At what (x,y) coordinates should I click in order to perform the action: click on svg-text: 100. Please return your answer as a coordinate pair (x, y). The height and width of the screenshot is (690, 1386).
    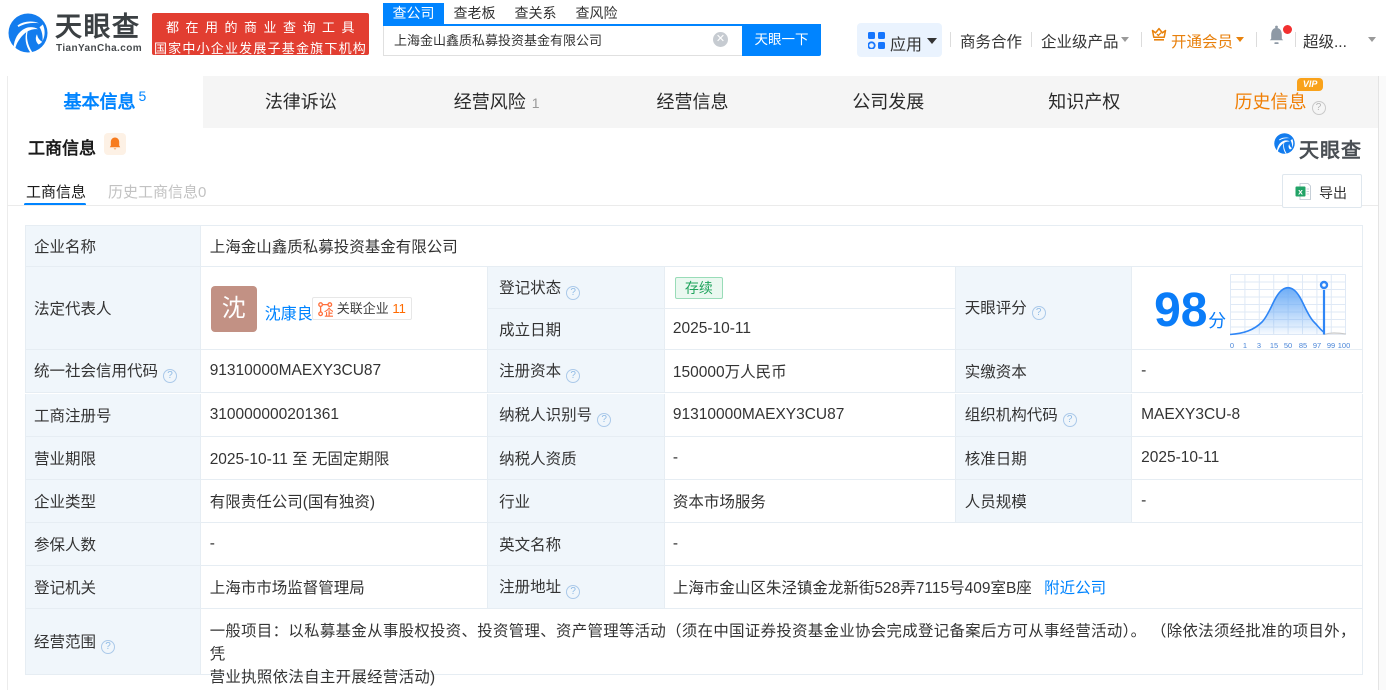
    Looking at the image, I should click on (1344, 345).